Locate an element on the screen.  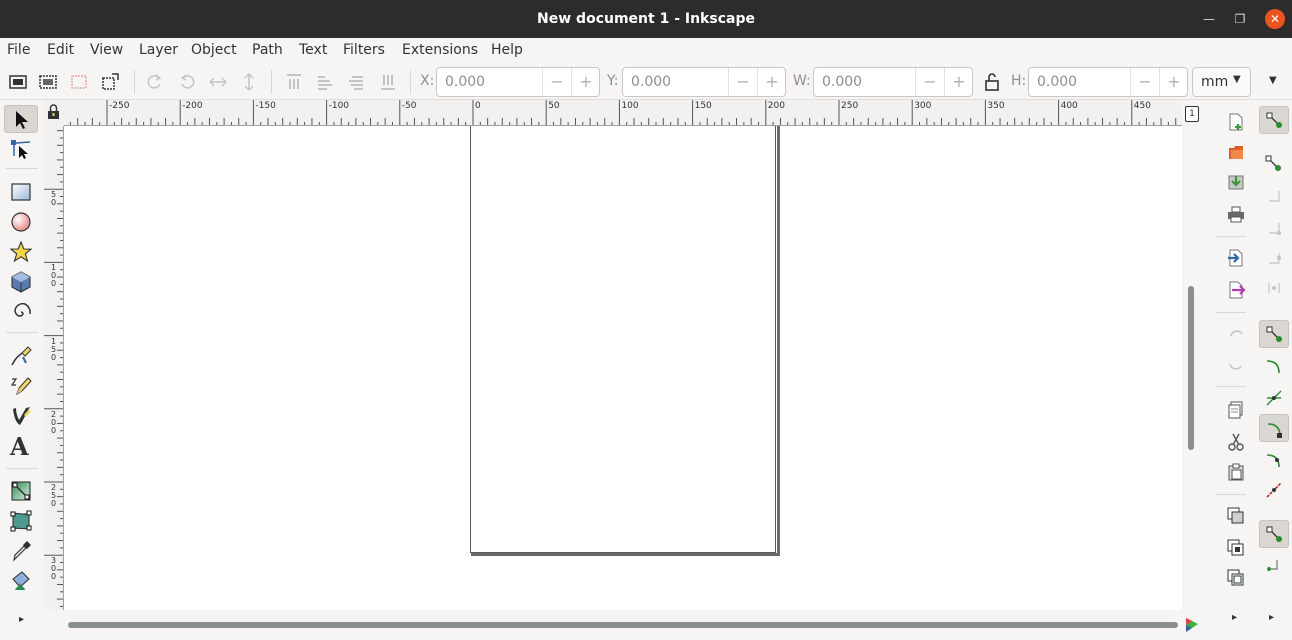
vertical-scrollbar: 1 is located at coordinates (1192, 355).